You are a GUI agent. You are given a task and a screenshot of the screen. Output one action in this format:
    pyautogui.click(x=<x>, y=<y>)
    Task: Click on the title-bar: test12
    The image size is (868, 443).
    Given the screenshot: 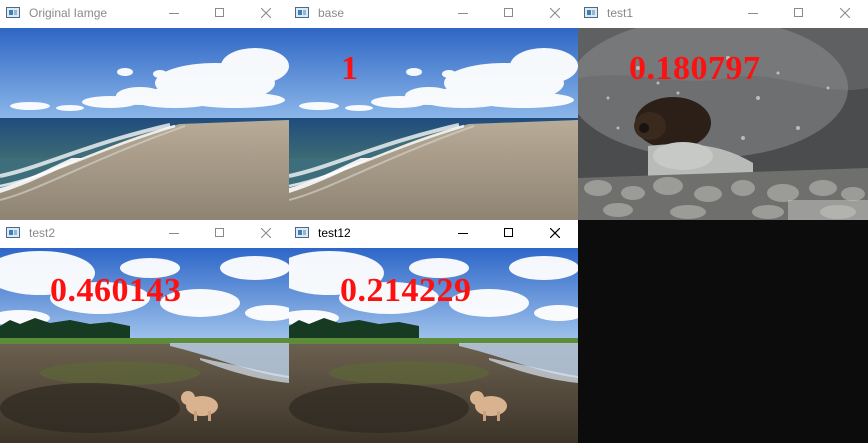 What is the action you would take?
    pyautogui.click(x=433, y=234)
    